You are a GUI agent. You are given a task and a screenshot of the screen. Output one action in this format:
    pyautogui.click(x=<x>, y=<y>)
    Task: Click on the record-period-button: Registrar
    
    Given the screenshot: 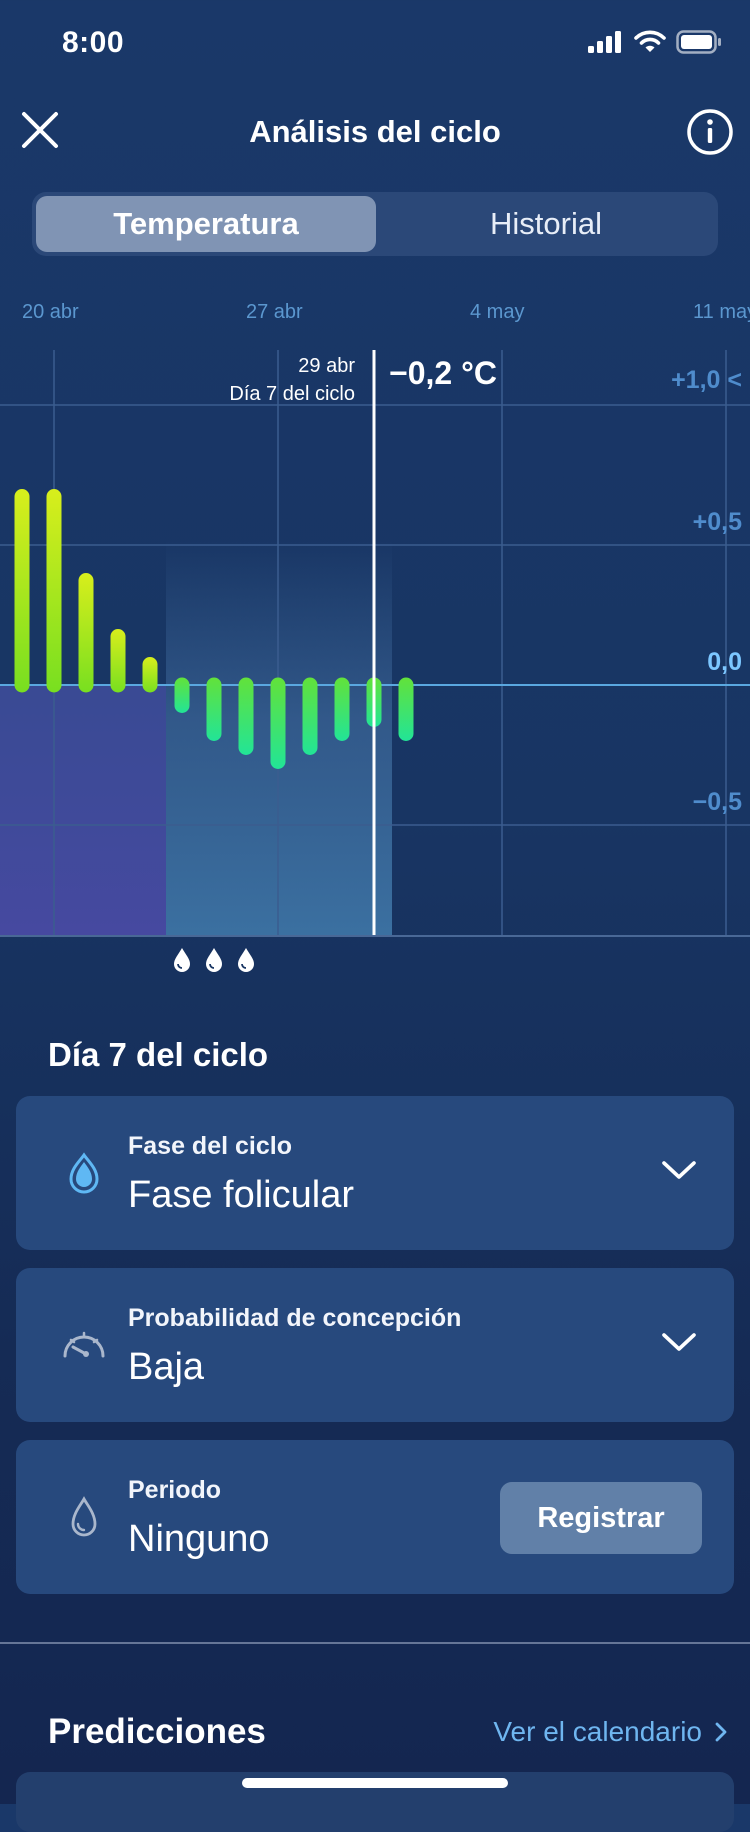 What is the action you would take?
    pyautogui.click(x=601, y=1518)
    